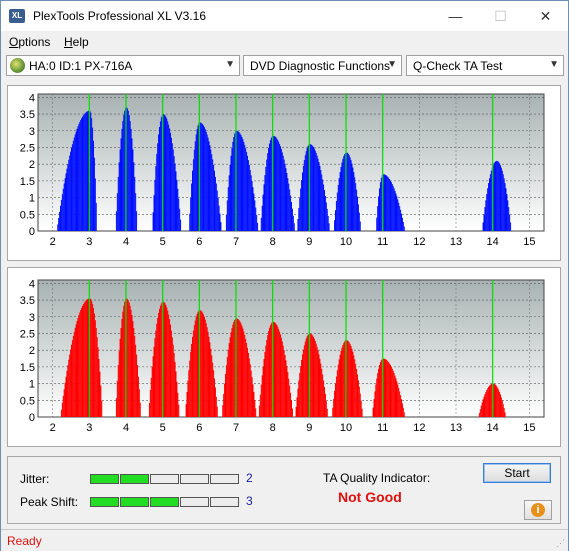  What do you see at coordinates (29, 42) in the screenshot?
I see `menu-options: Options` at bounding box center [29, 42].